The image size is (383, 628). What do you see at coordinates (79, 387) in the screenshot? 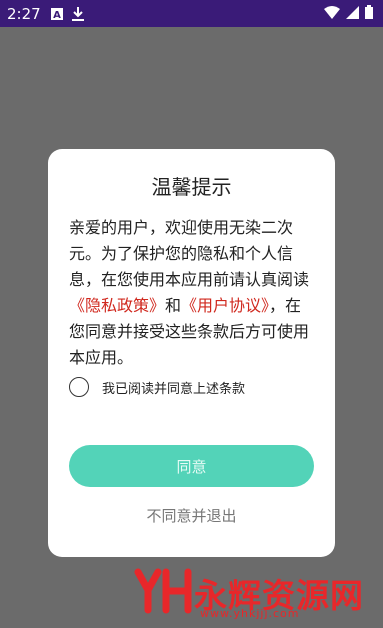
I see `agree-checkbox` at bounding box center [79, 387].